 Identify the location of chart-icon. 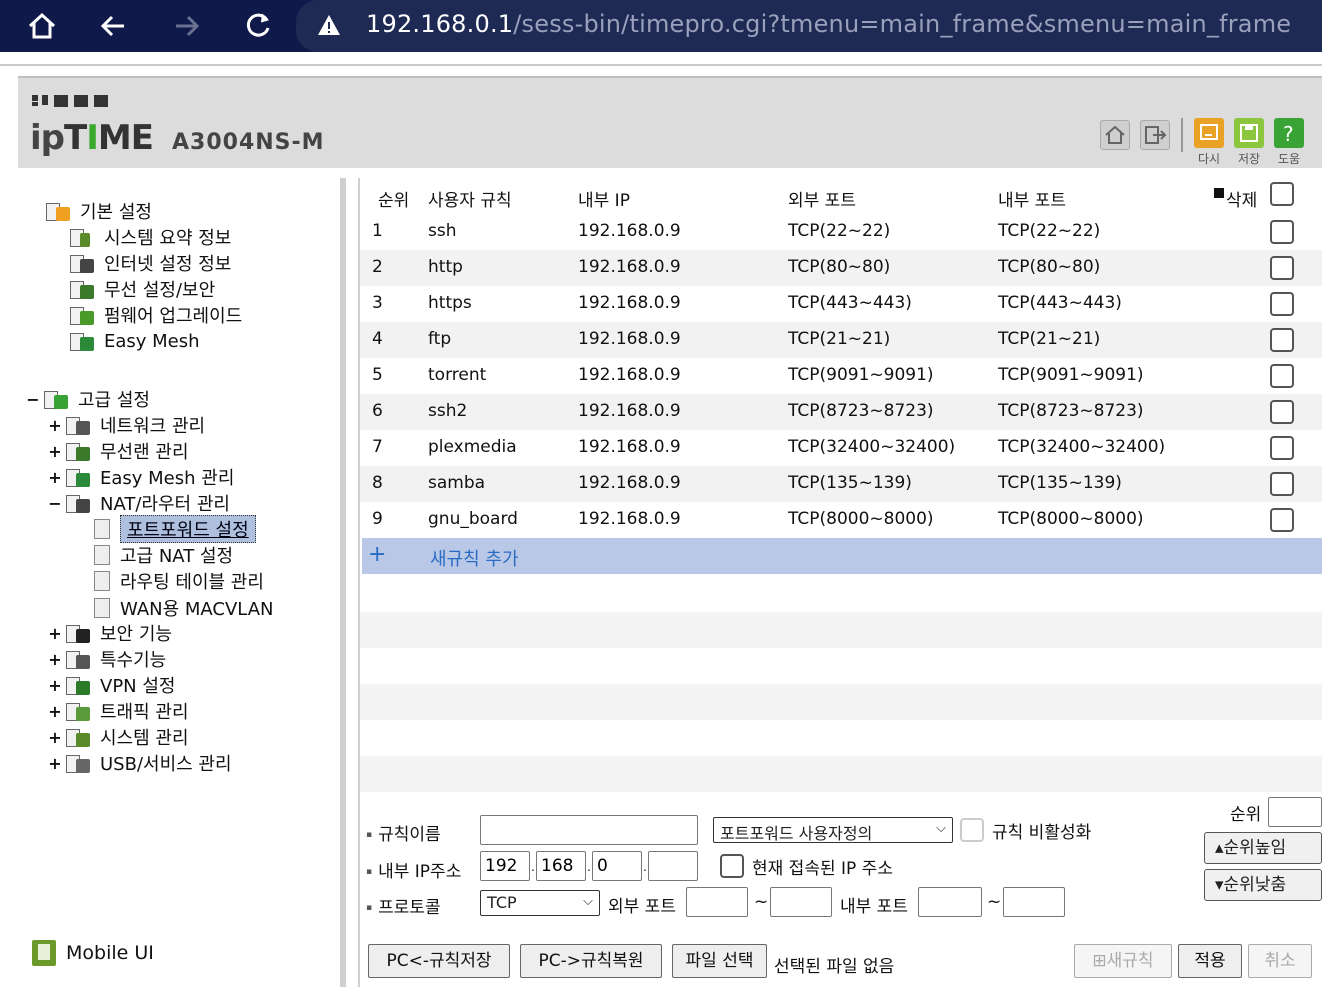
(79, 737).